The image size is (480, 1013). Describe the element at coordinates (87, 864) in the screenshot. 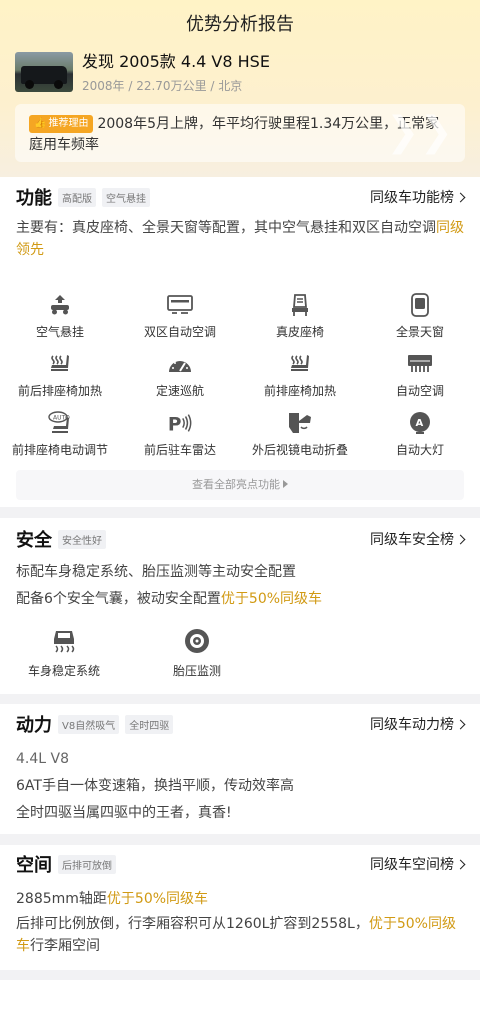

I see `space-tag: 后排可放倒` at that location.